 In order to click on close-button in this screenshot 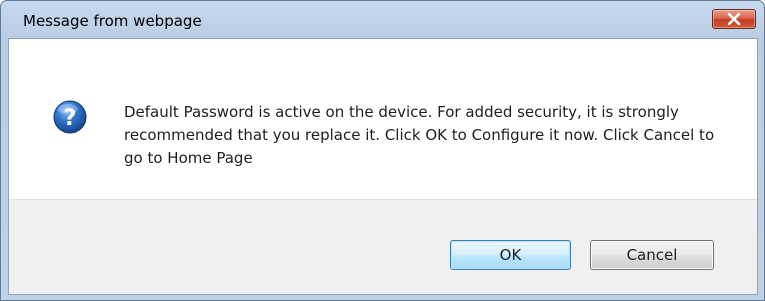, I will do `click(734, 19)`.